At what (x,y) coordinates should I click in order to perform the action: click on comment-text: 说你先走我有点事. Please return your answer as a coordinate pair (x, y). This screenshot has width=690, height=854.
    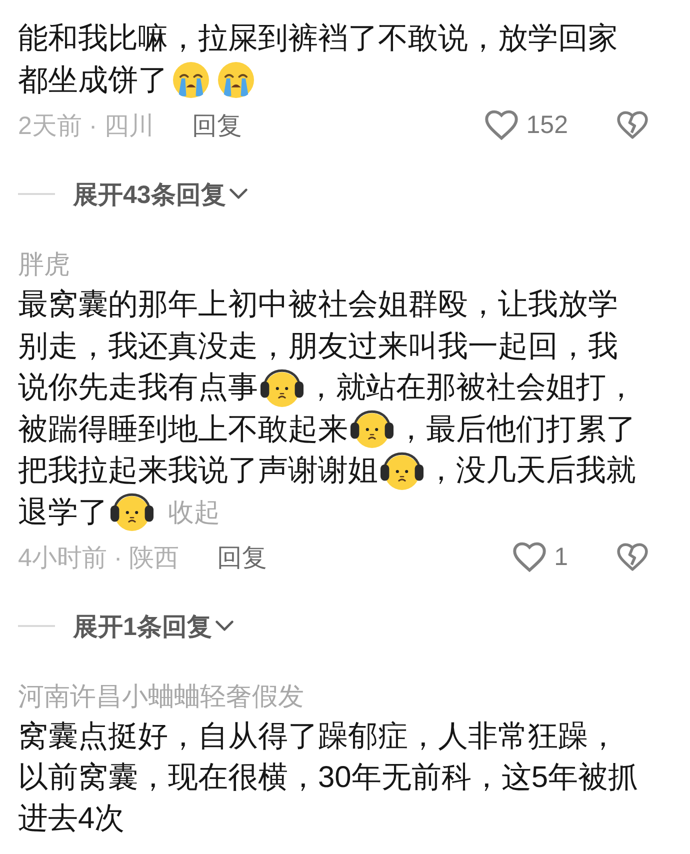
    Looking at the image, I should click on (138, 388).